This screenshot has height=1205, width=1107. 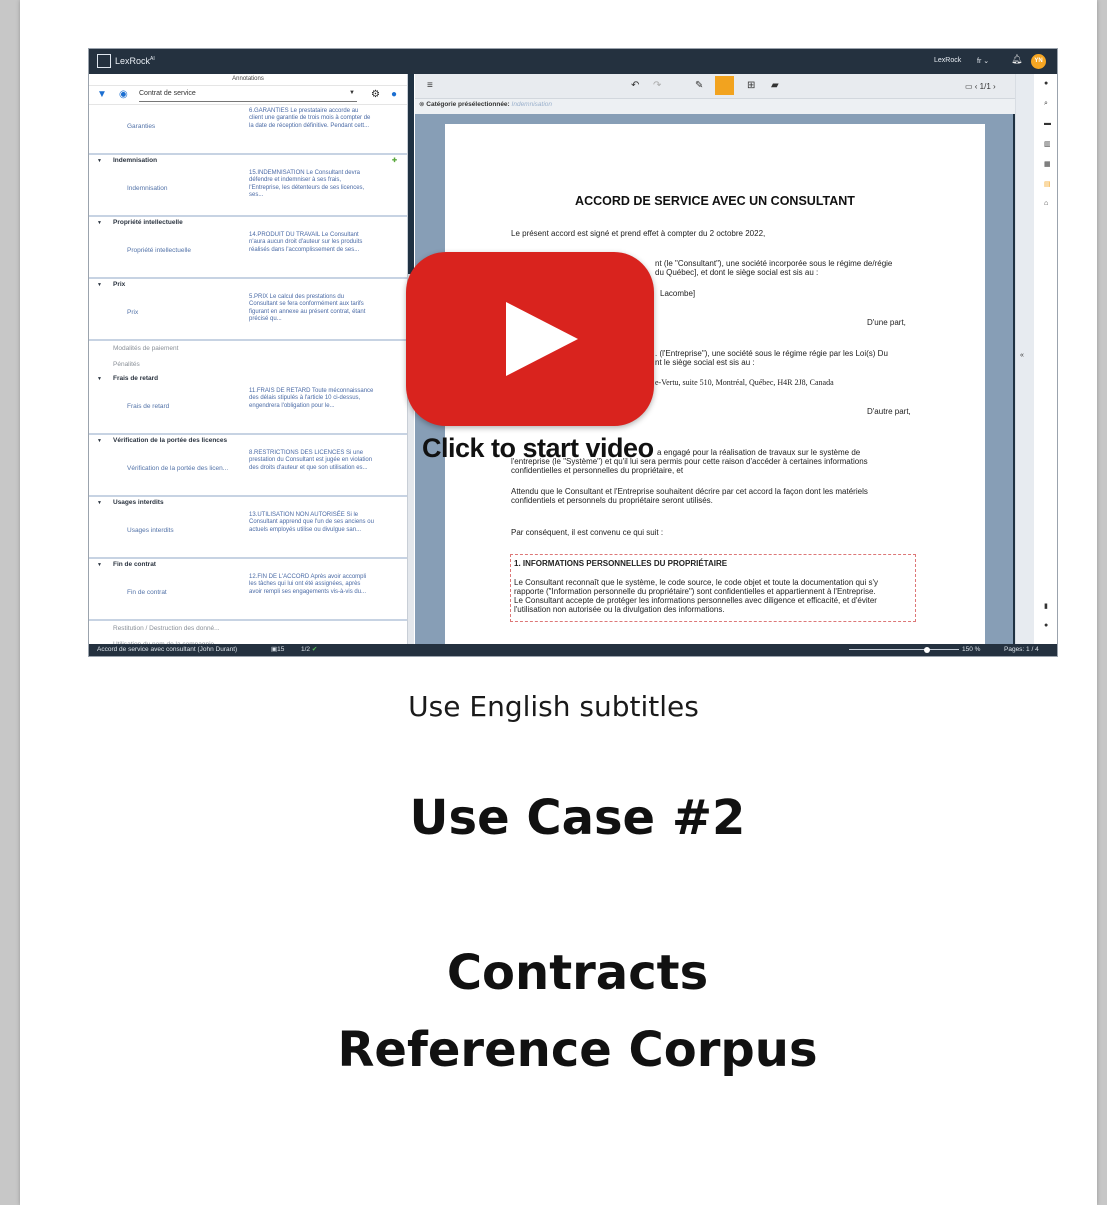 I want to click on collapse-icon: «, so click(x=1022, y=355).